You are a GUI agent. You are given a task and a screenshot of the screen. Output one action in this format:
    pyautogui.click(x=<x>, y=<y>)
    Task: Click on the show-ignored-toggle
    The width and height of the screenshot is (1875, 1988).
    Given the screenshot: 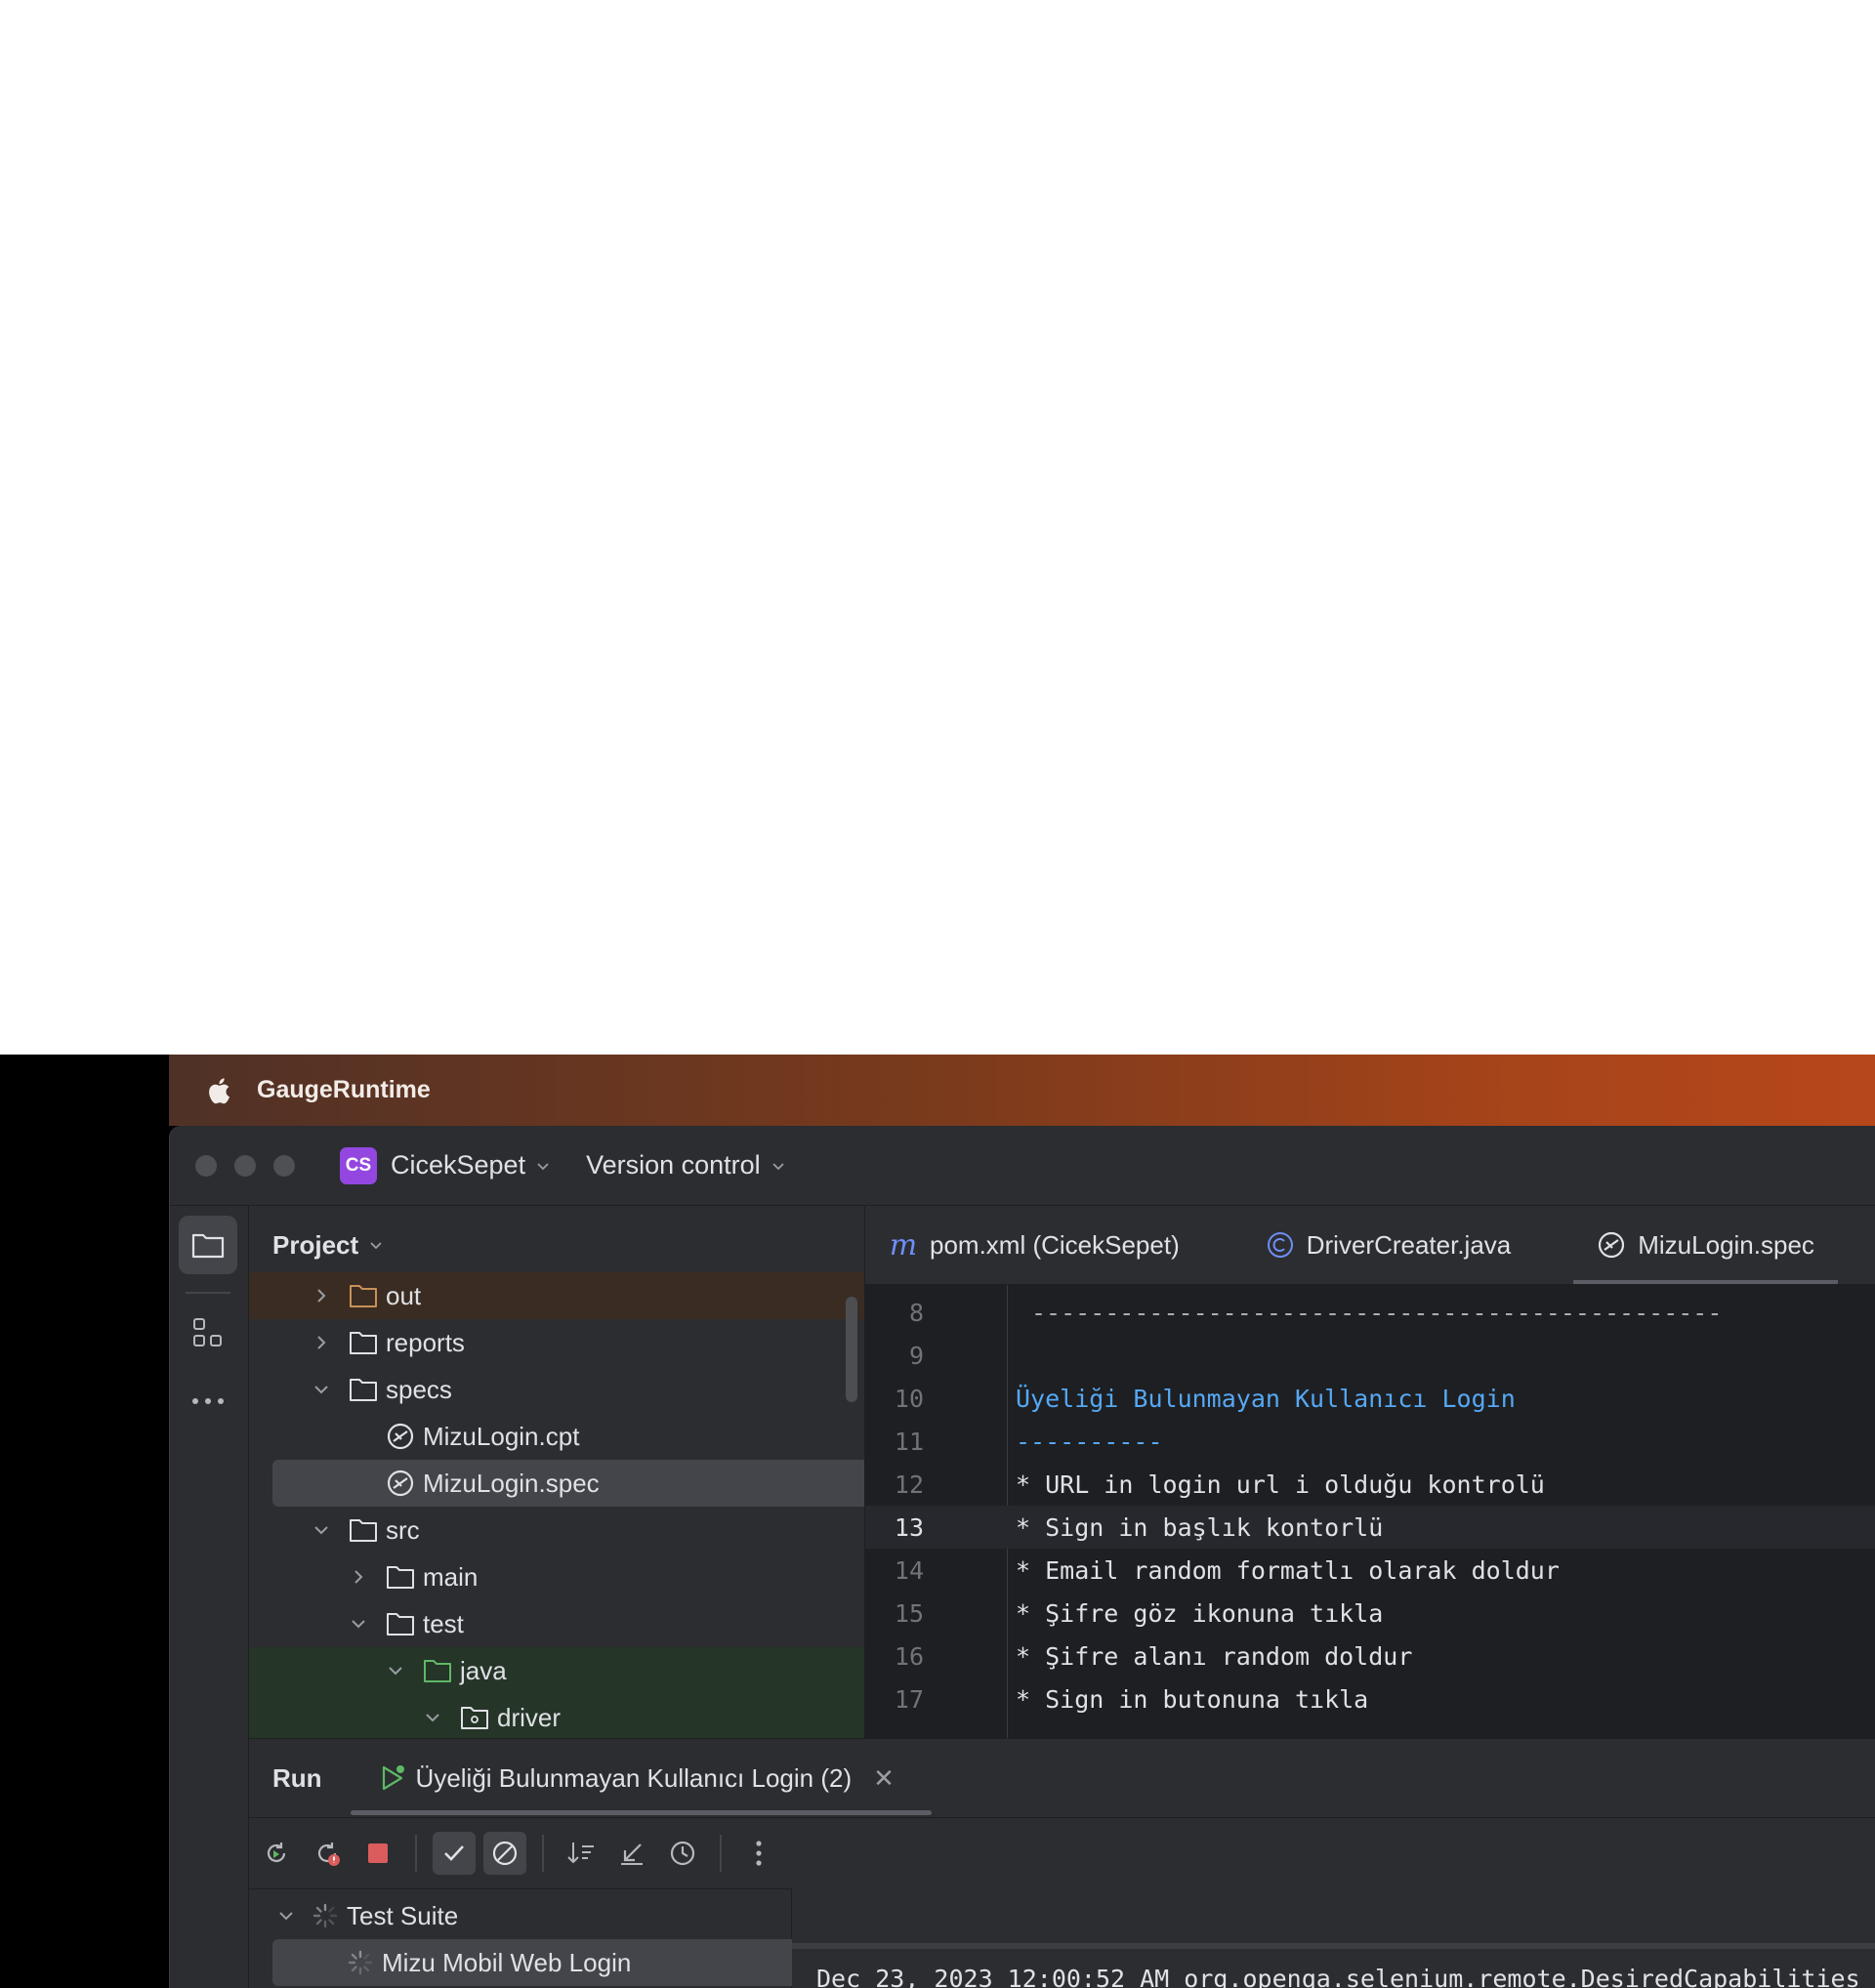 What is the action you would take?
    pyautogui.click(x=505, y=1853)
    